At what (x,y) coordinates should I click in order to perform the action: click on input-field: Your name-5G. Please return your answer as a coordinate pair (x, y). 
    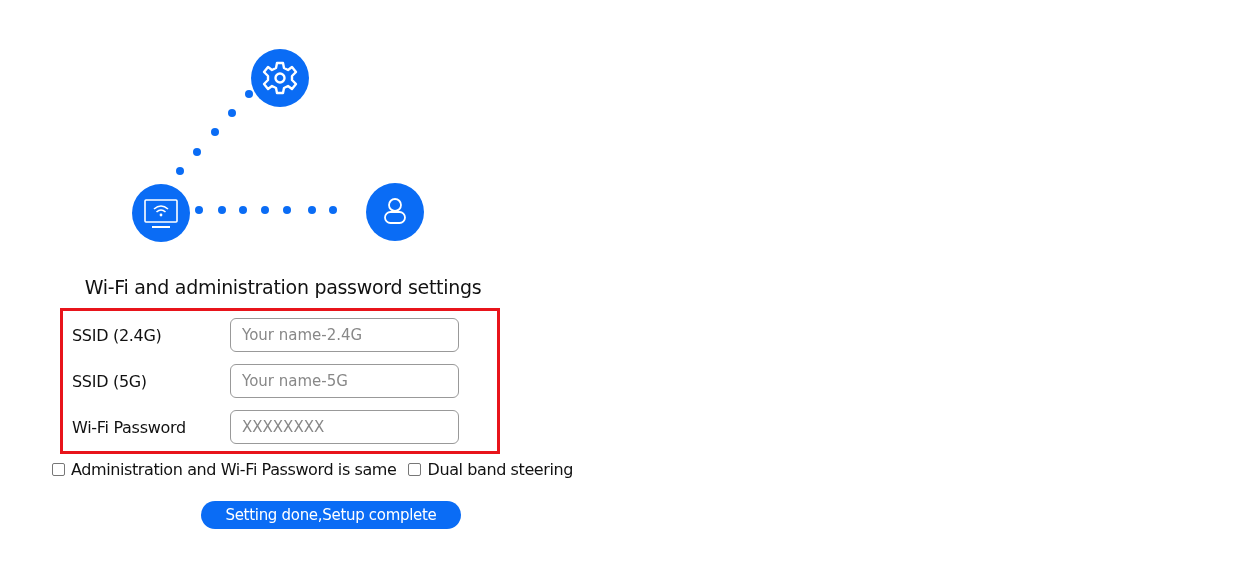
    Looking at the image, I should click on (344, 381).